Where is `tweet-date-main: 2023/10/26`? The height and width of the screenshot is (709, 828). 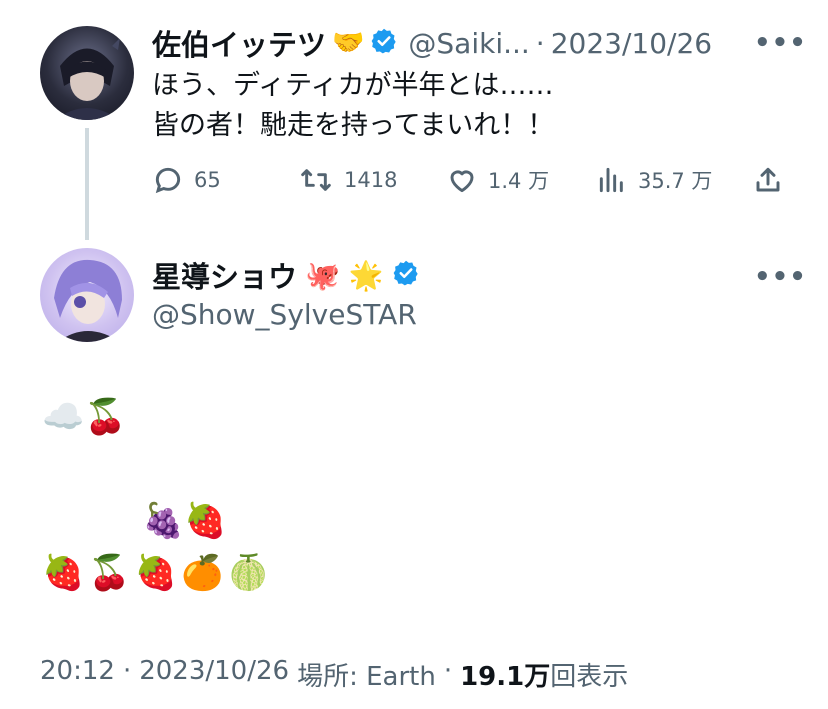
tweet-date-main: 2023/10/26 is located at coordinates (214, 674).